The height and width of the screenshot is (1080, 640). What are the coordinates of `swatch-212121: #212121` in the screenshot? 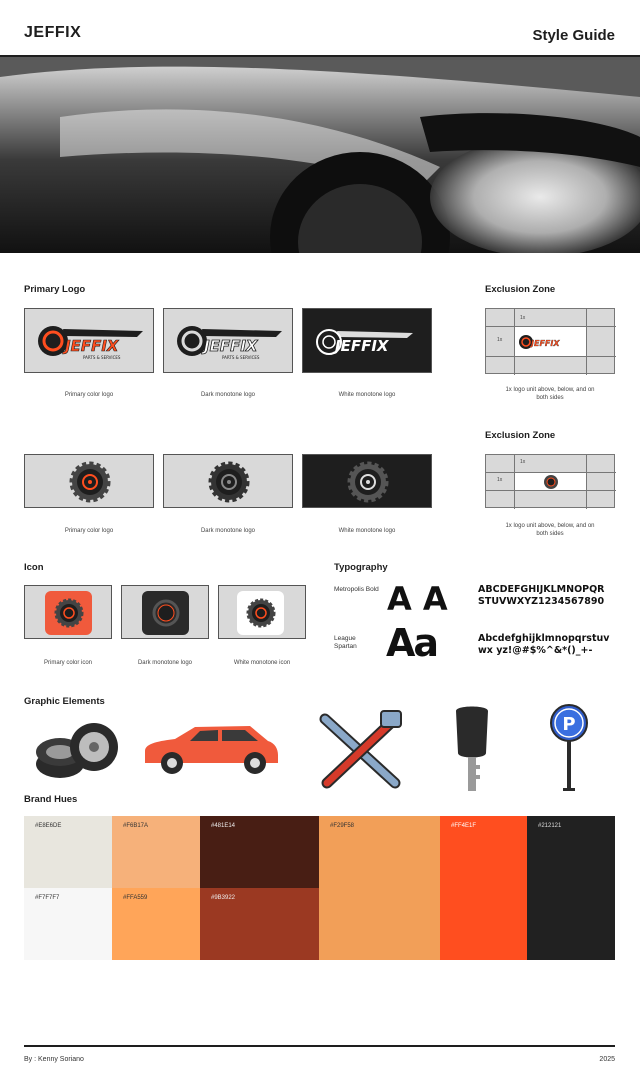 It's located at (571, 888).